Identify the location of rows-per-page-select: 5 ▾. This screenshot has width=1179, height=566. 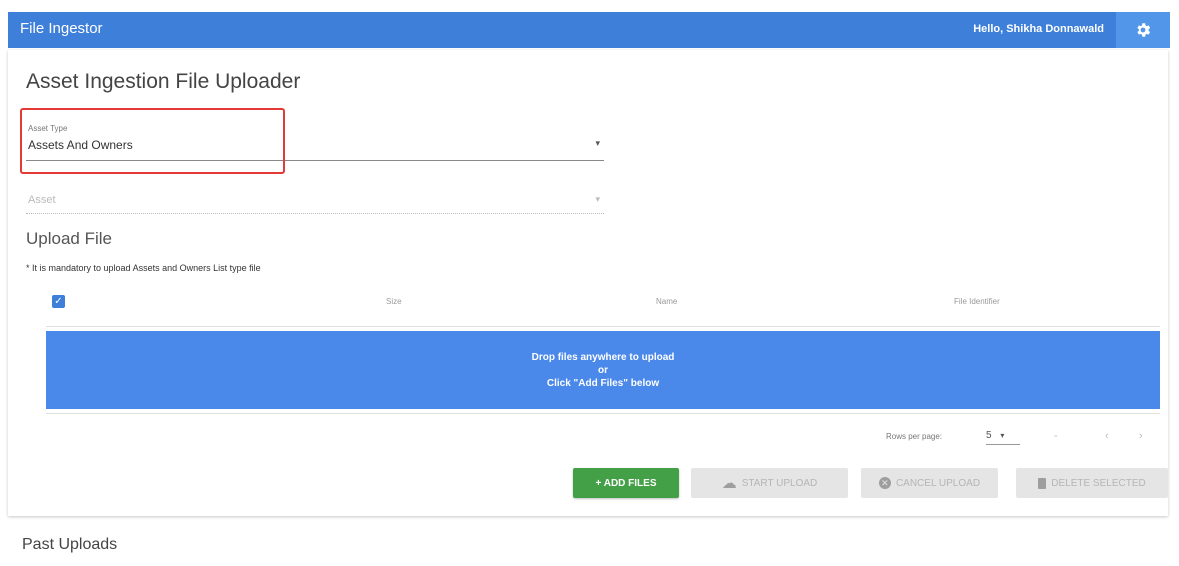
(1003, 437).